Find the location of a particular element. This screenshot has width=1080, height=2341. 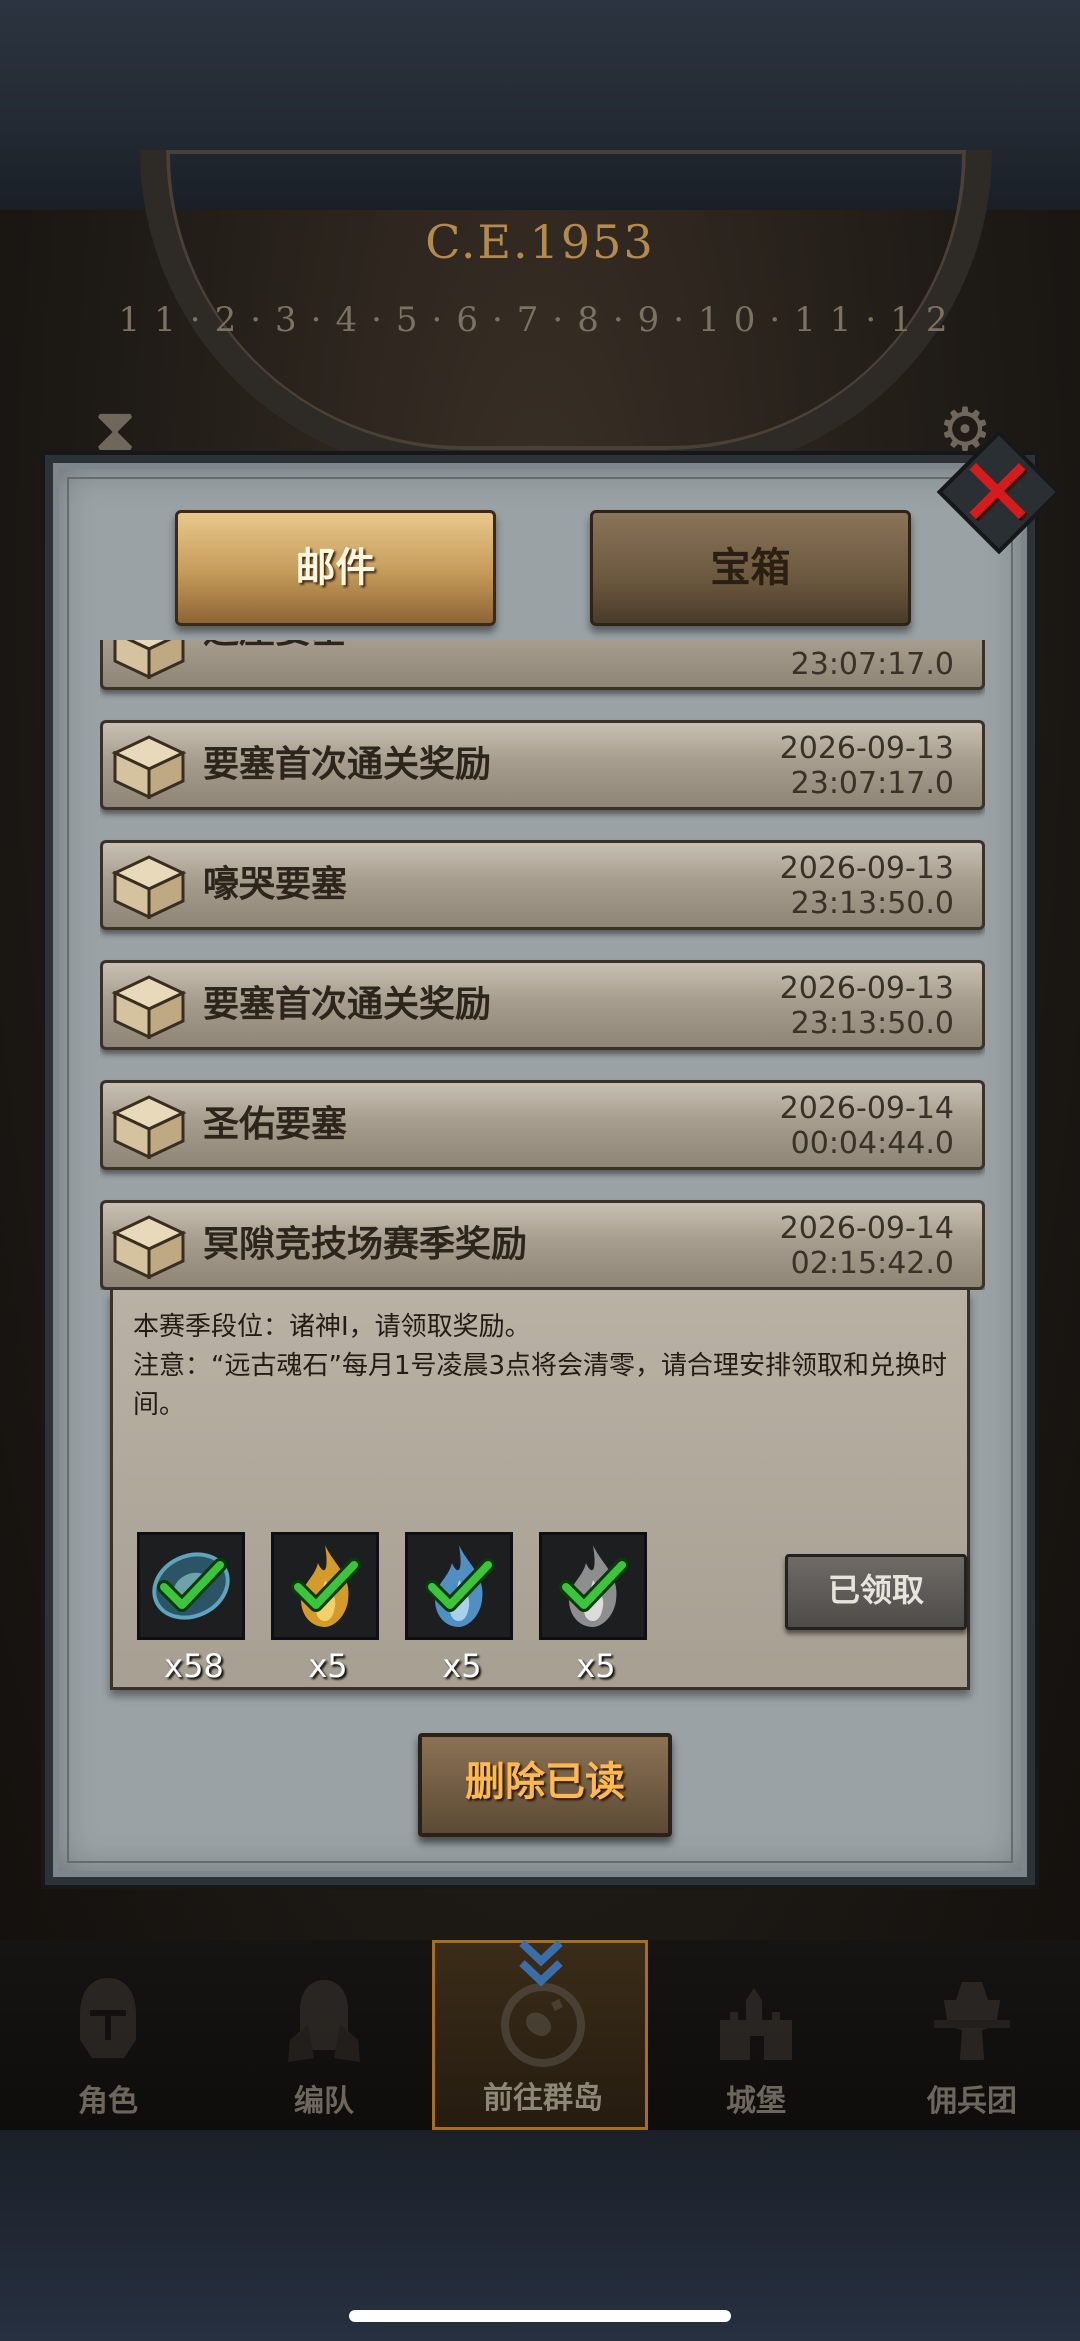

mail-datetime: 2026-09-14 02:15:42.0 is located at coordinates (867, 1246).